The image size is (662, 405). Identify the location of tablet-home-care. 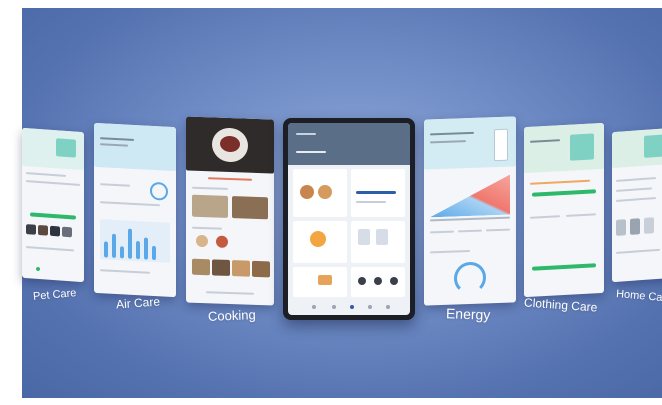
(637, 205).